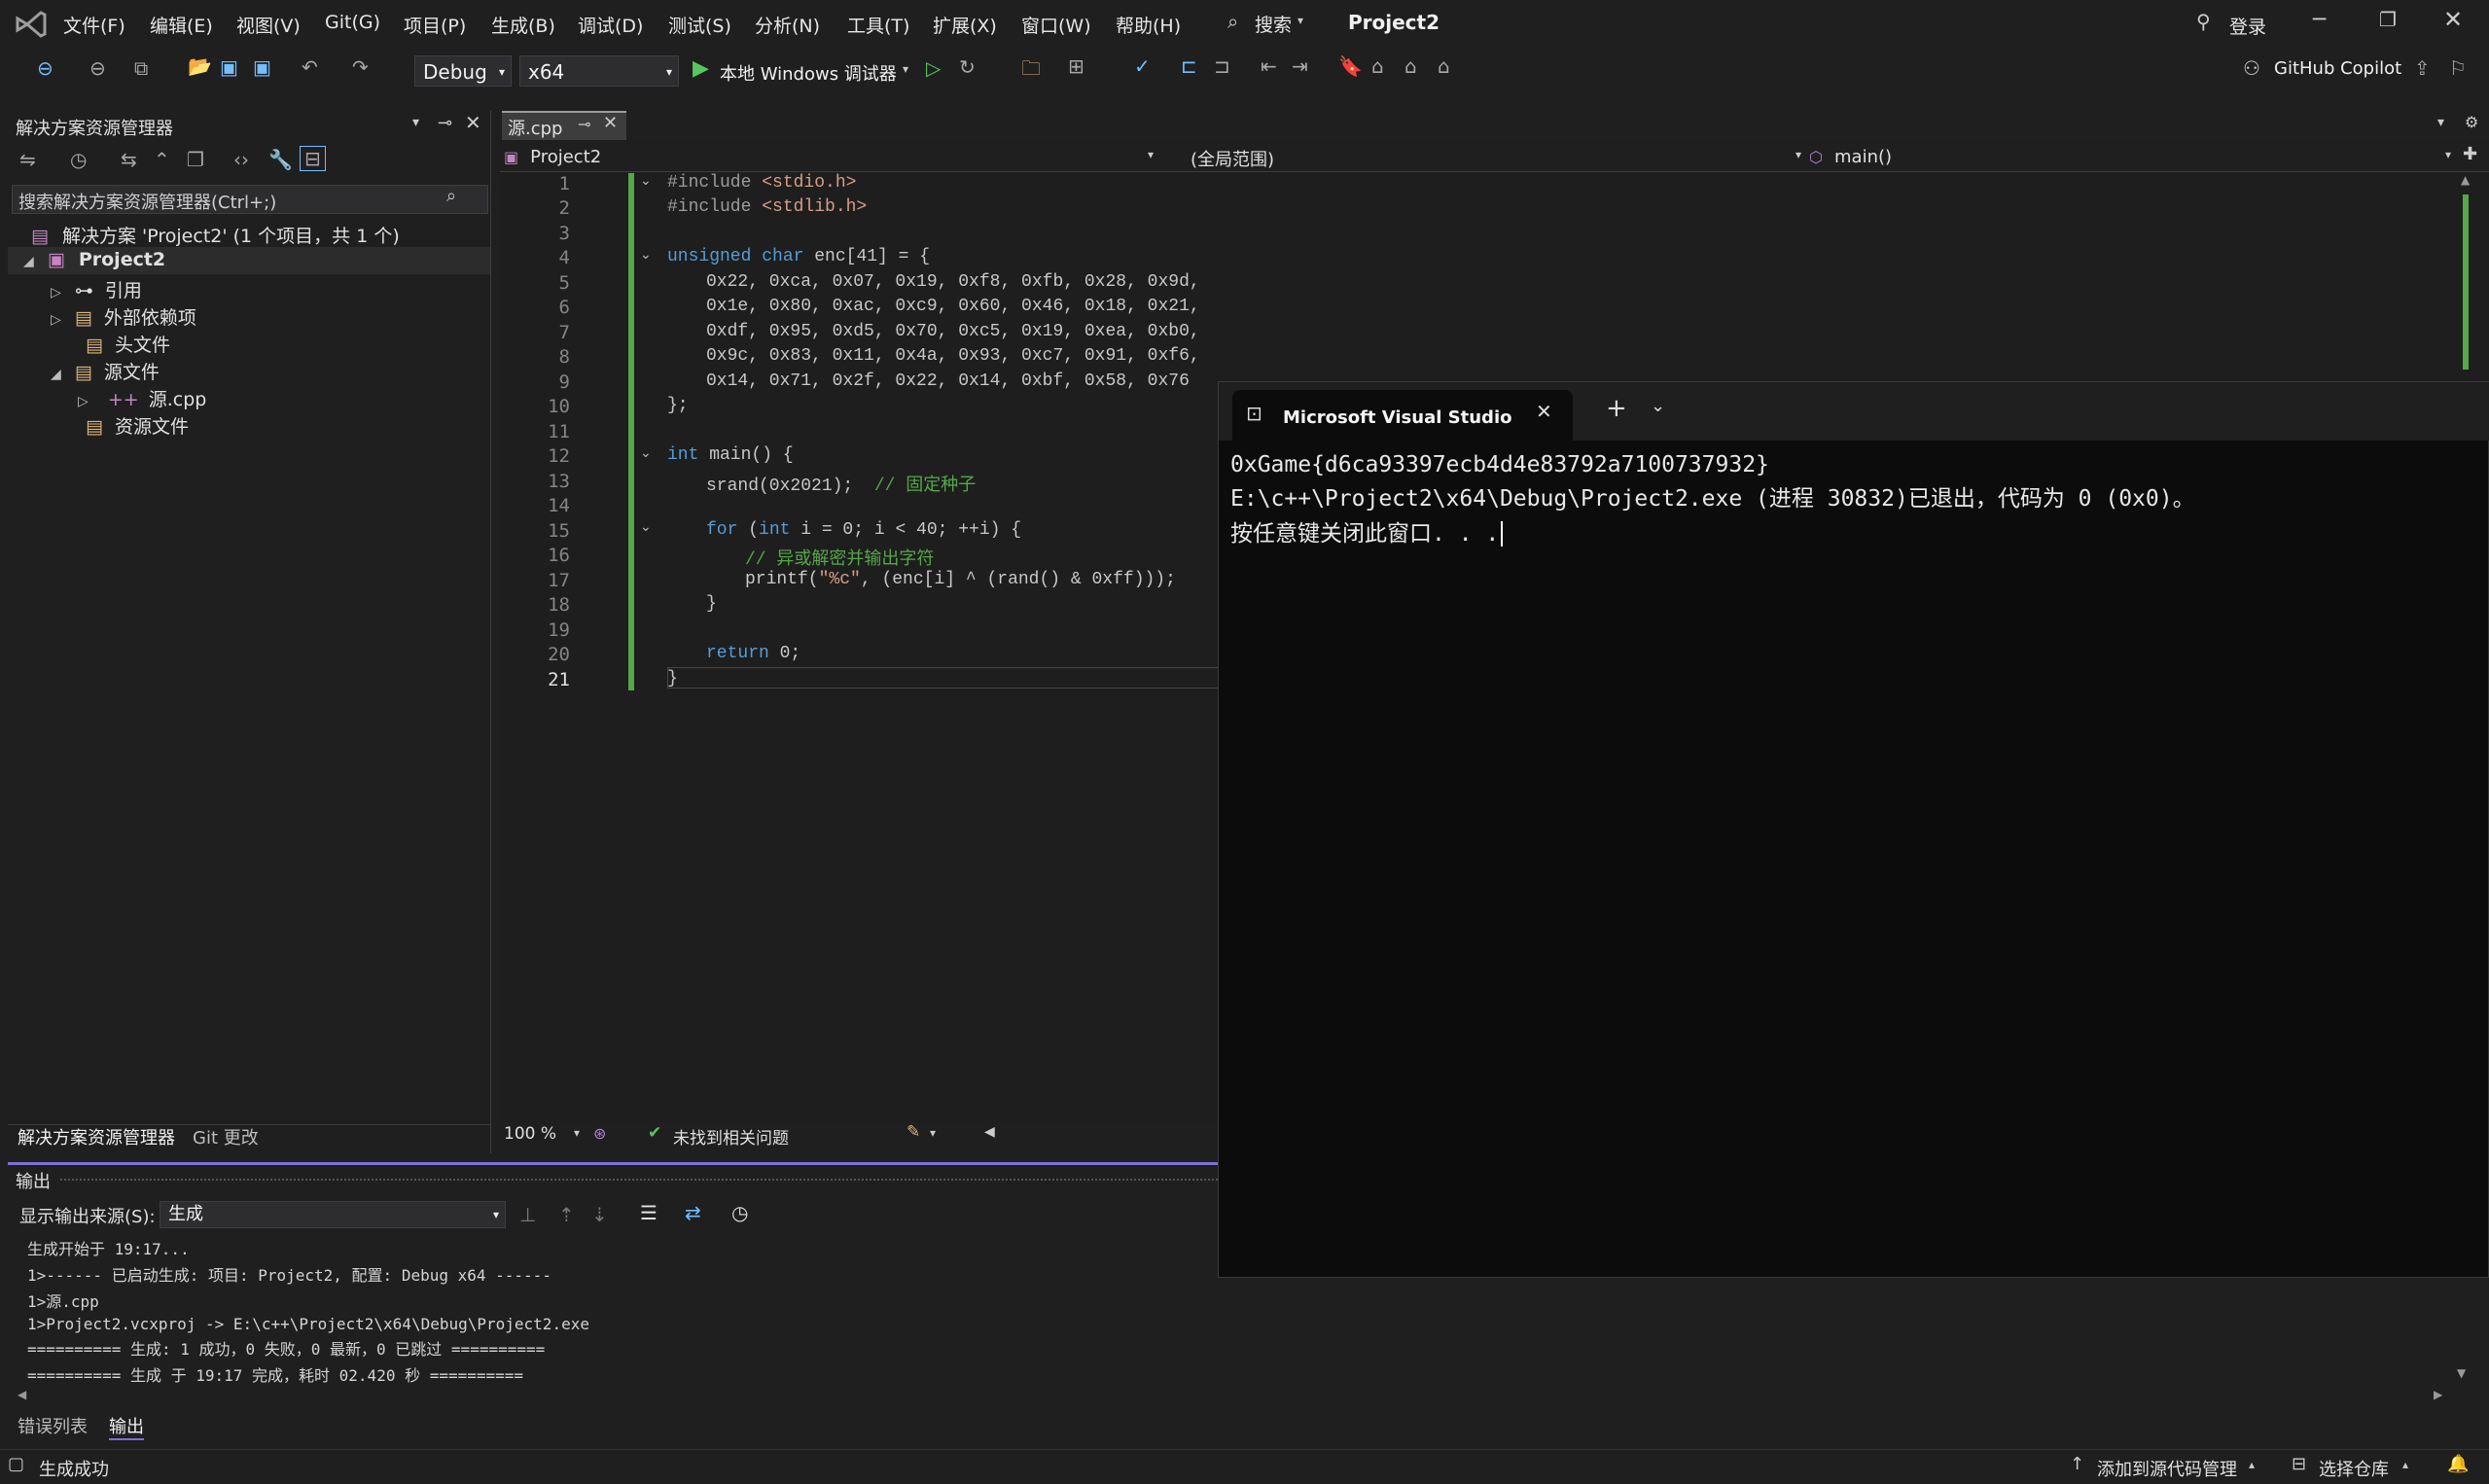 Image resolution: width=2489 pixels, height=1484 pixels. I want to click on next-bookmark-icon: ⌂, so click(1411, 66).